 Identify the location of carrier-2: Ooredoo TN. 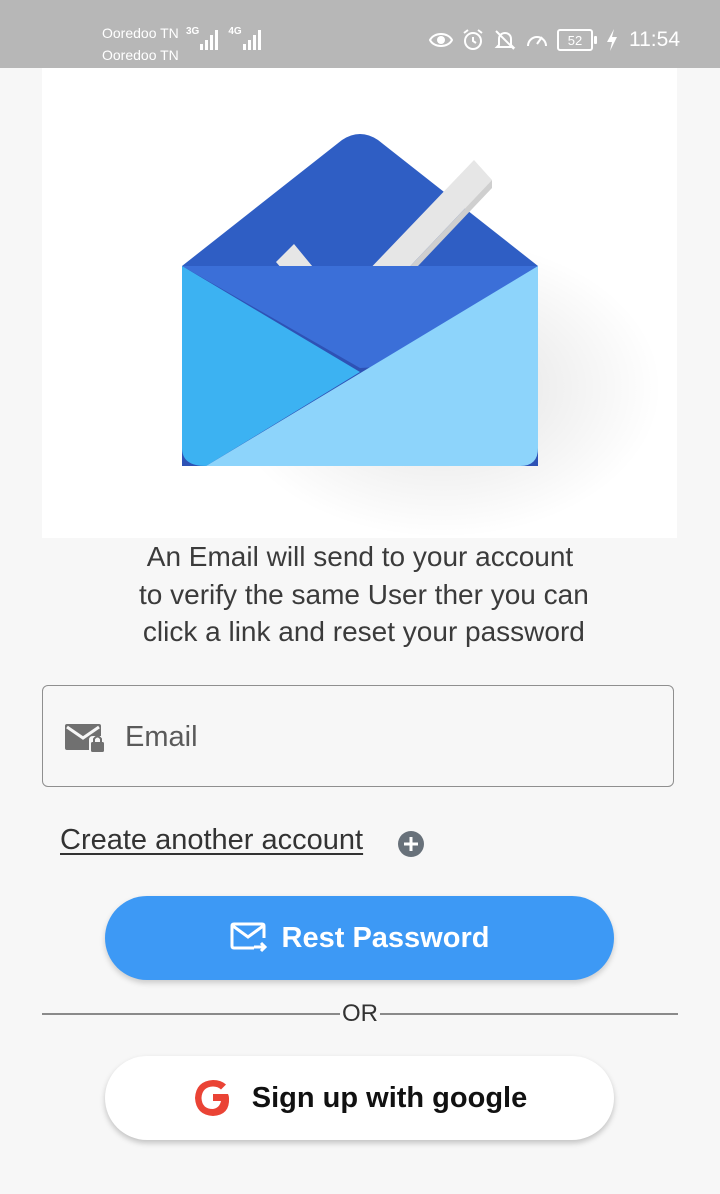
(140, 55).